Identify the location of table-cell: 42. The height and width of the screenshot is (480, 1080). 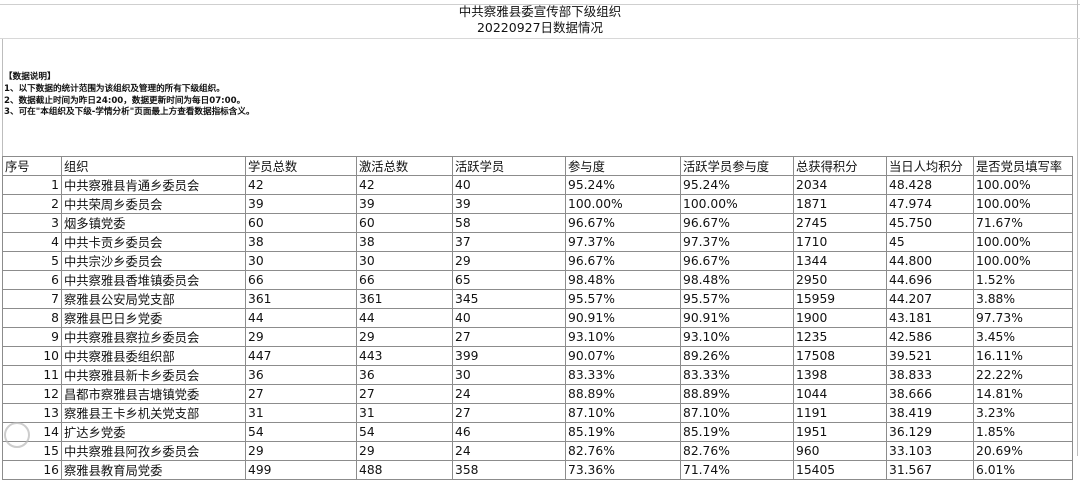
(301, 185).